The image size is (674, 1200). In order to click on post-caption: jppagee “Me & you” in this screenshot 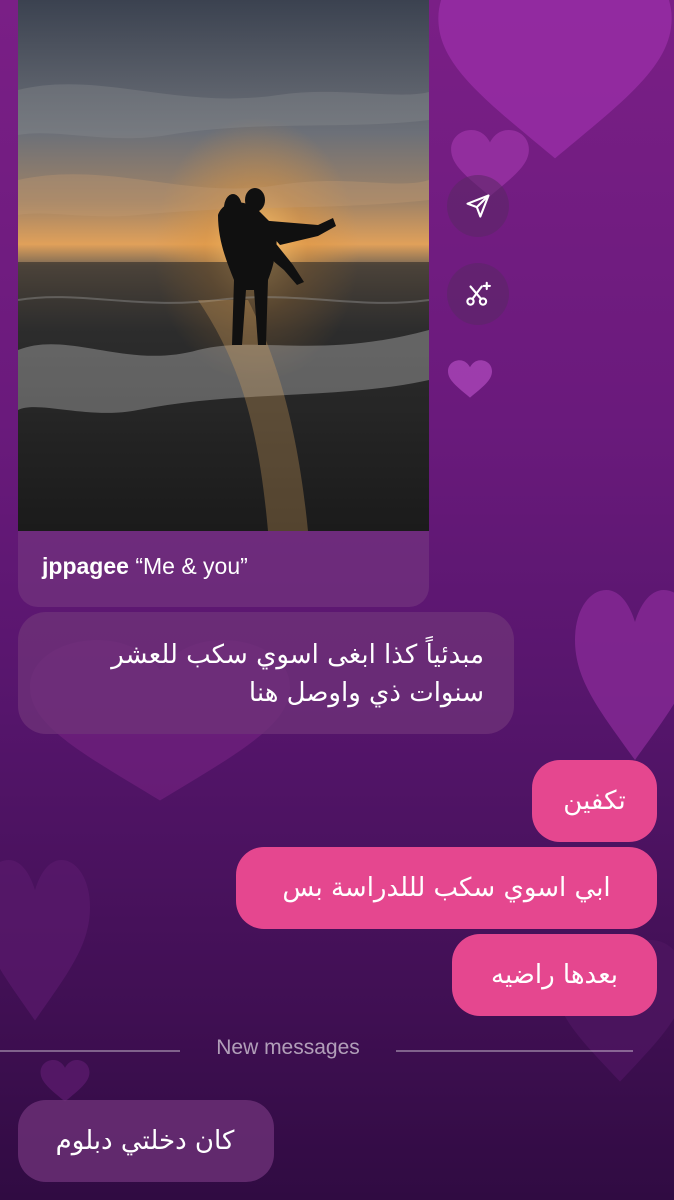, I will do `click(145, 566)`.